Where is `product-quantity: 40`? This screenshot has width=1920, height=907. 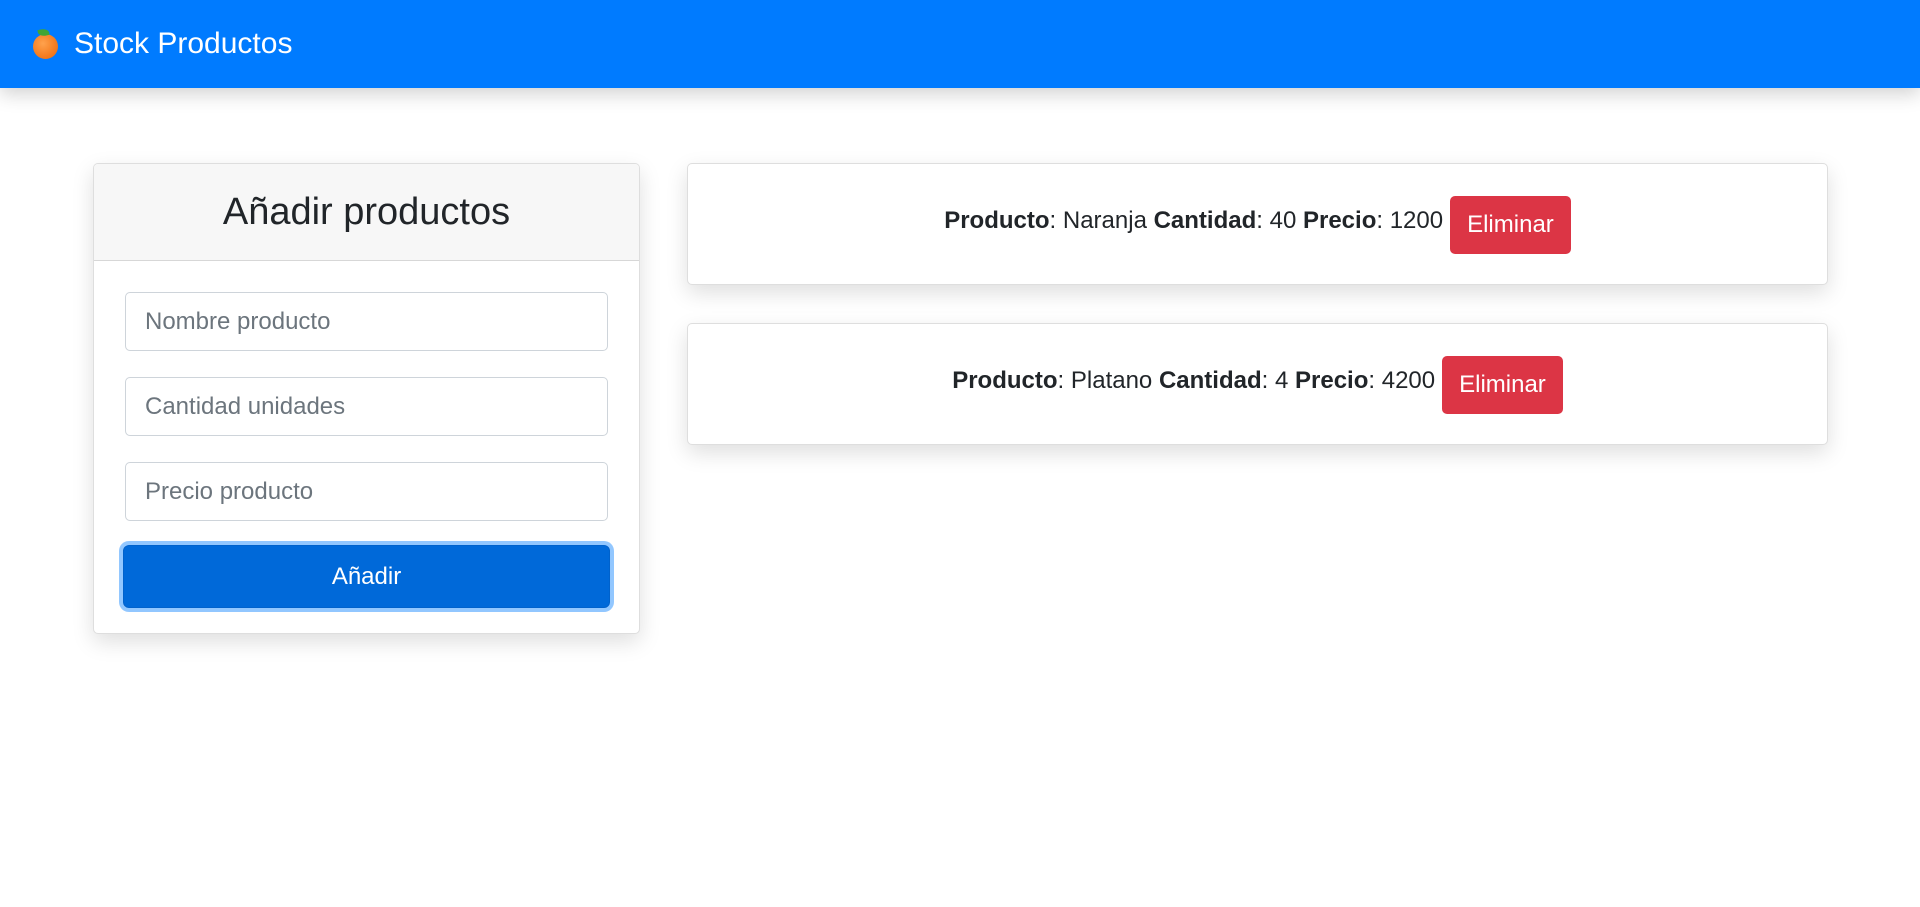 product-quantity: 40 is located at coordinates (1283, 220).